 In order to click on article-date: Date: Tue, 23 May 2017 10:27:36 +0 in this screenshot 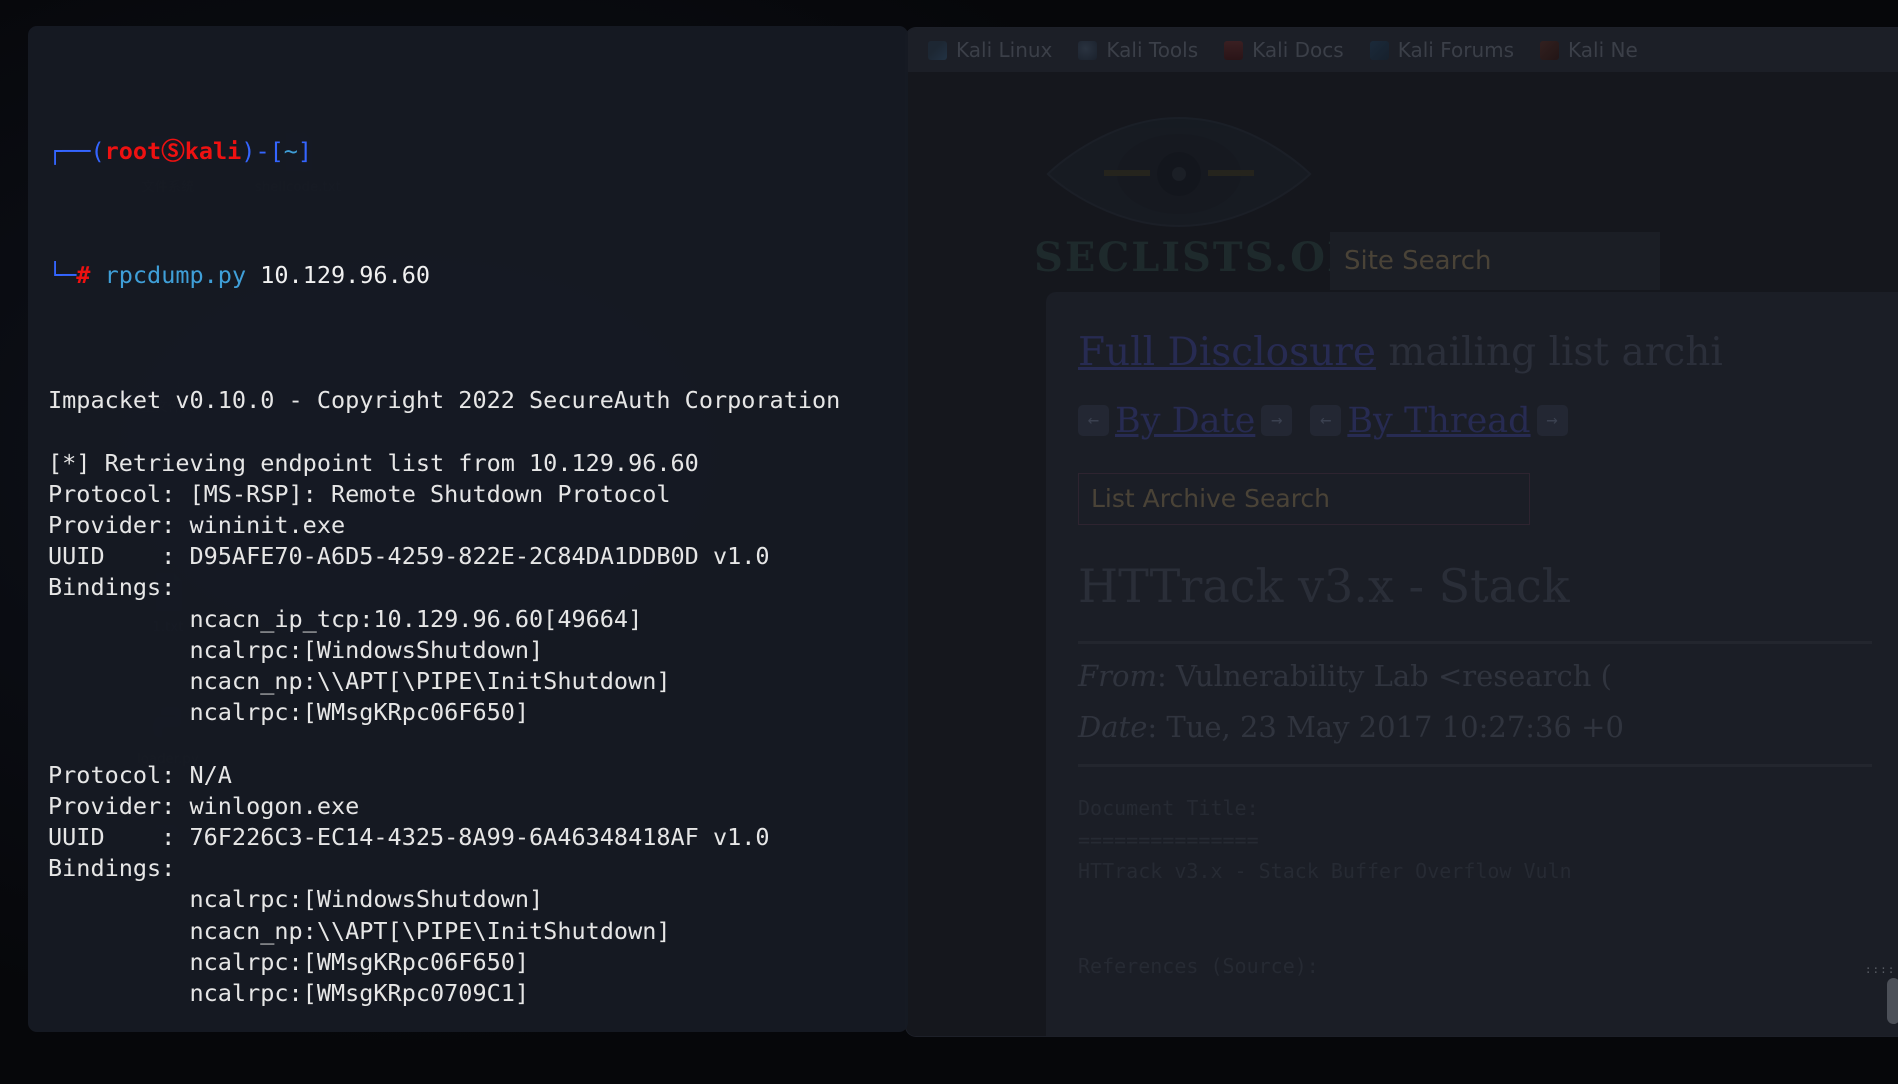, I will do `click(1475, 727)`.